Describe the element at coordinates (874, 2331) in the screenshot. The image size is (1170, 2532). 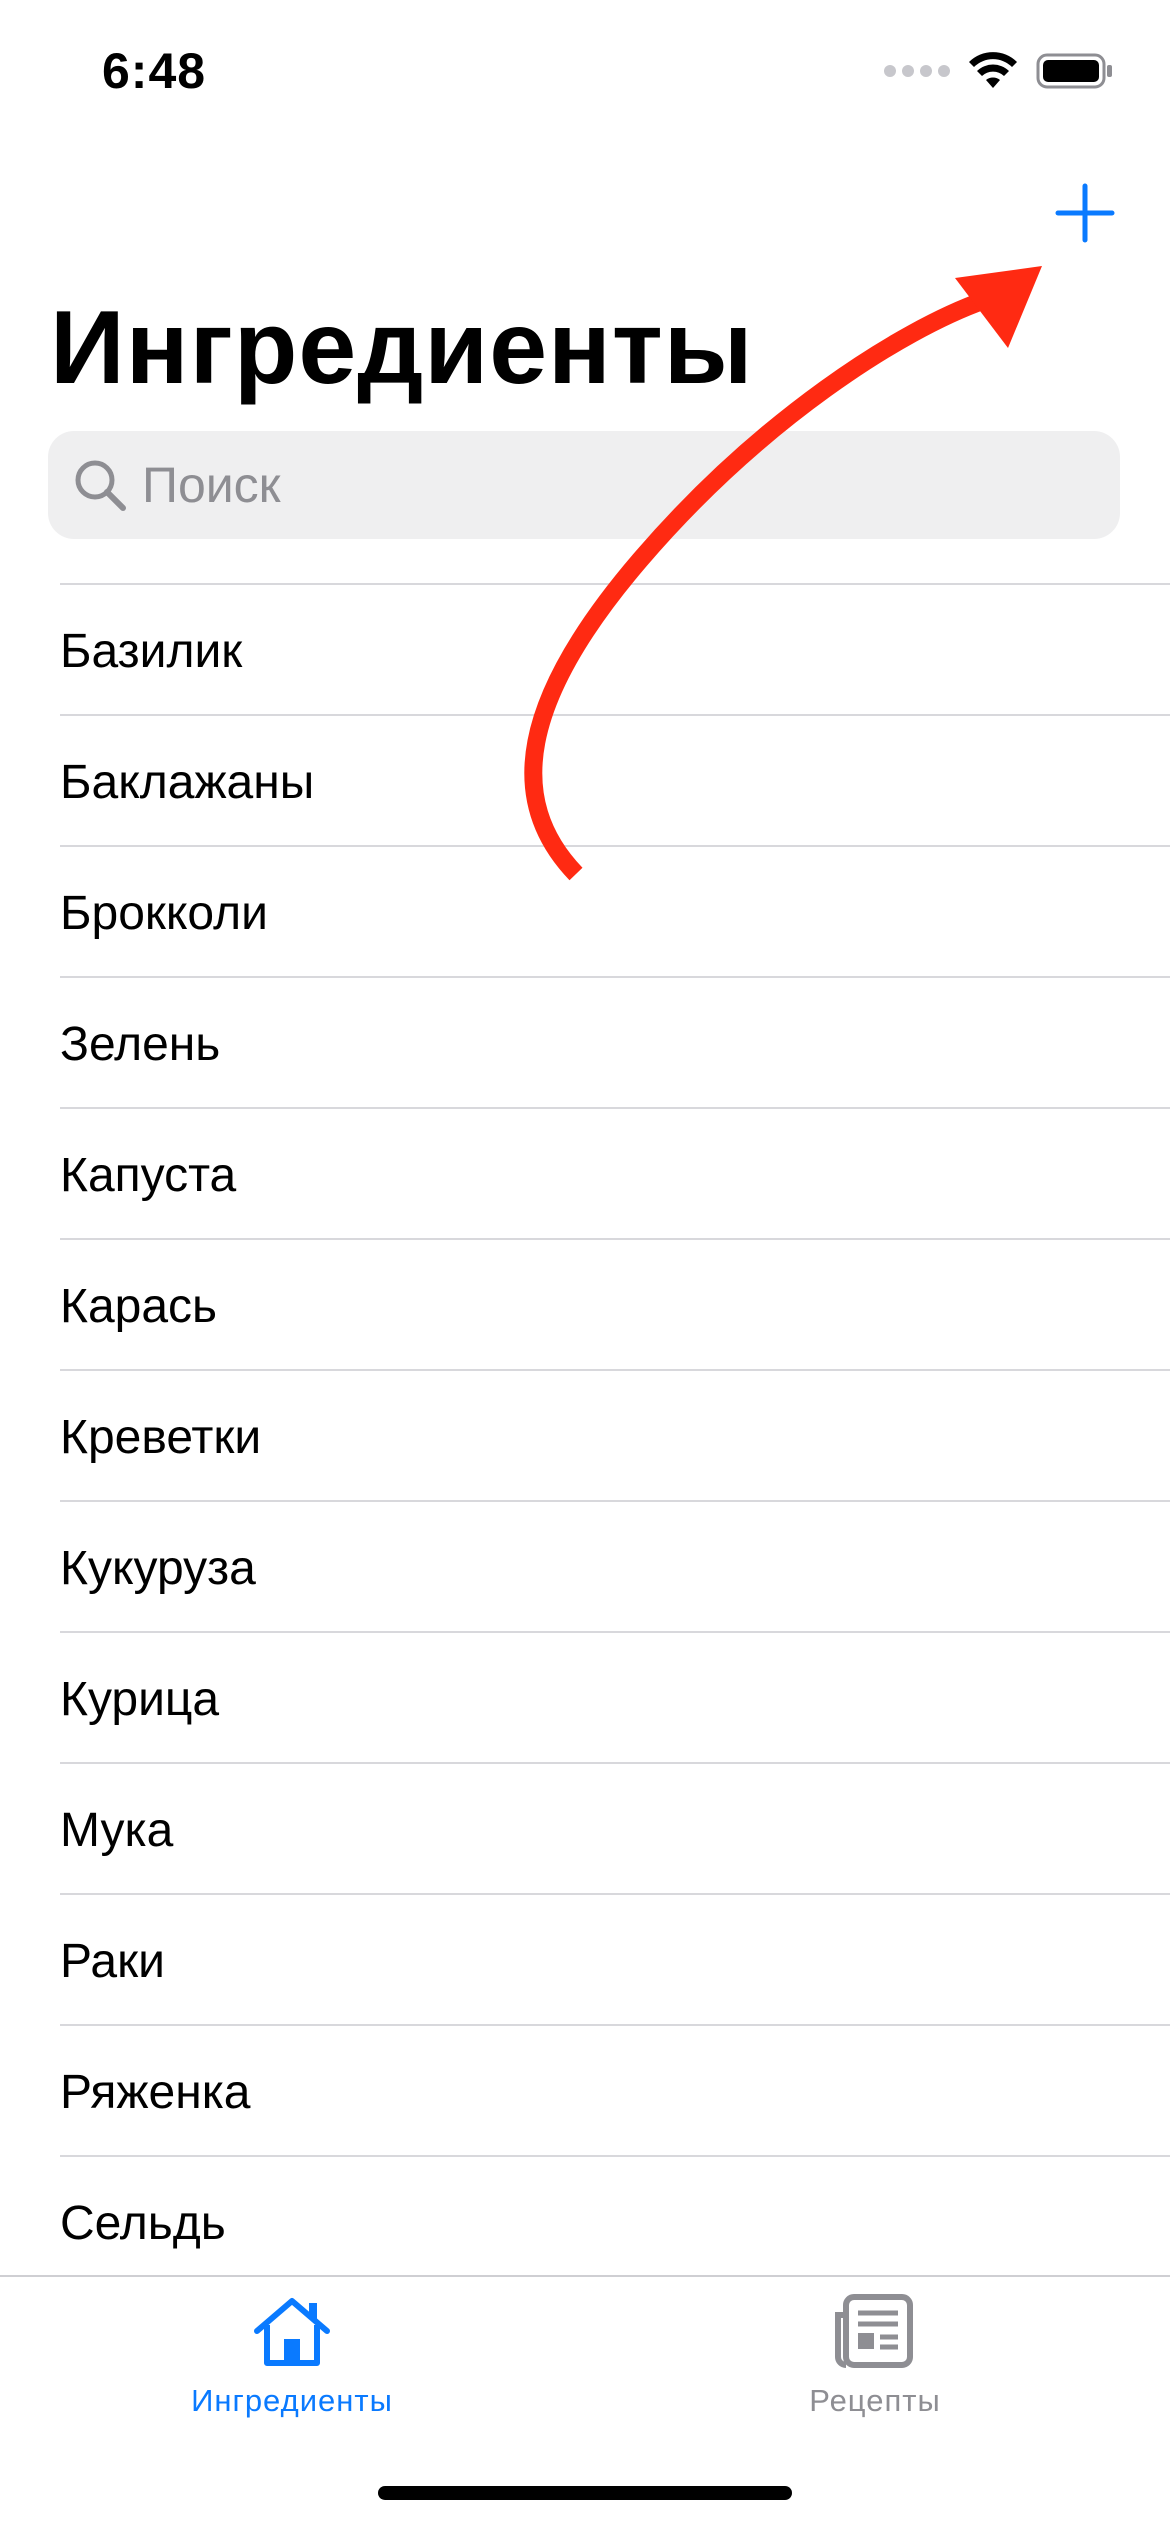
I see `newspaper-icon` at that location.